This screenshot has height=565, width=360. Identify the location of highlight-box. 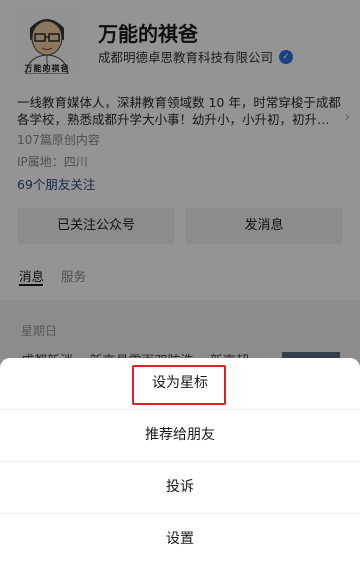
(179, 385).